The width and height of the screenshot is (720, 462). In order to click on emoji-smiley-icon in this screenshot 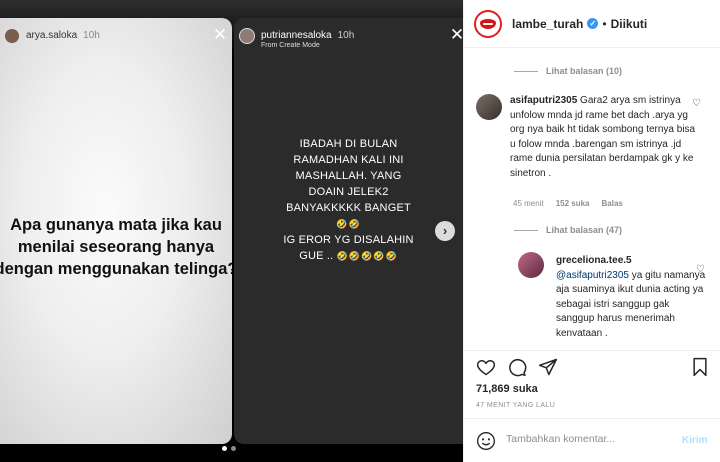, I will do `click(486, 441)`.